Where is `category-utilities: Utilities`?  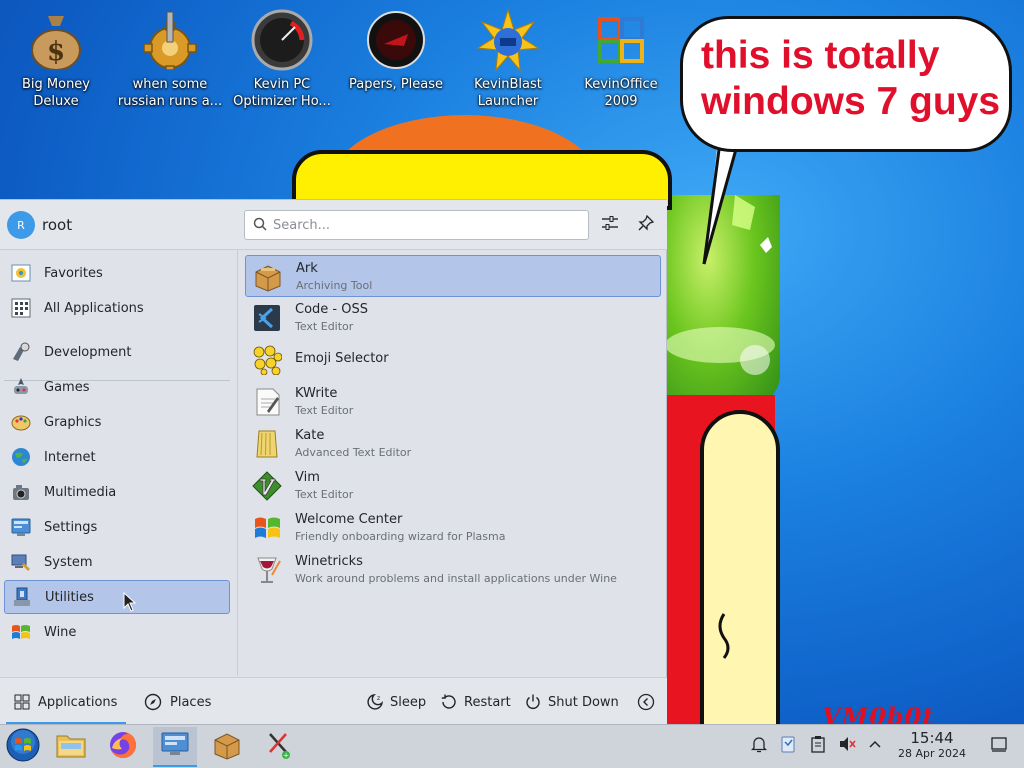 category-utilities: Utilities is located at coordinates (117, 597).